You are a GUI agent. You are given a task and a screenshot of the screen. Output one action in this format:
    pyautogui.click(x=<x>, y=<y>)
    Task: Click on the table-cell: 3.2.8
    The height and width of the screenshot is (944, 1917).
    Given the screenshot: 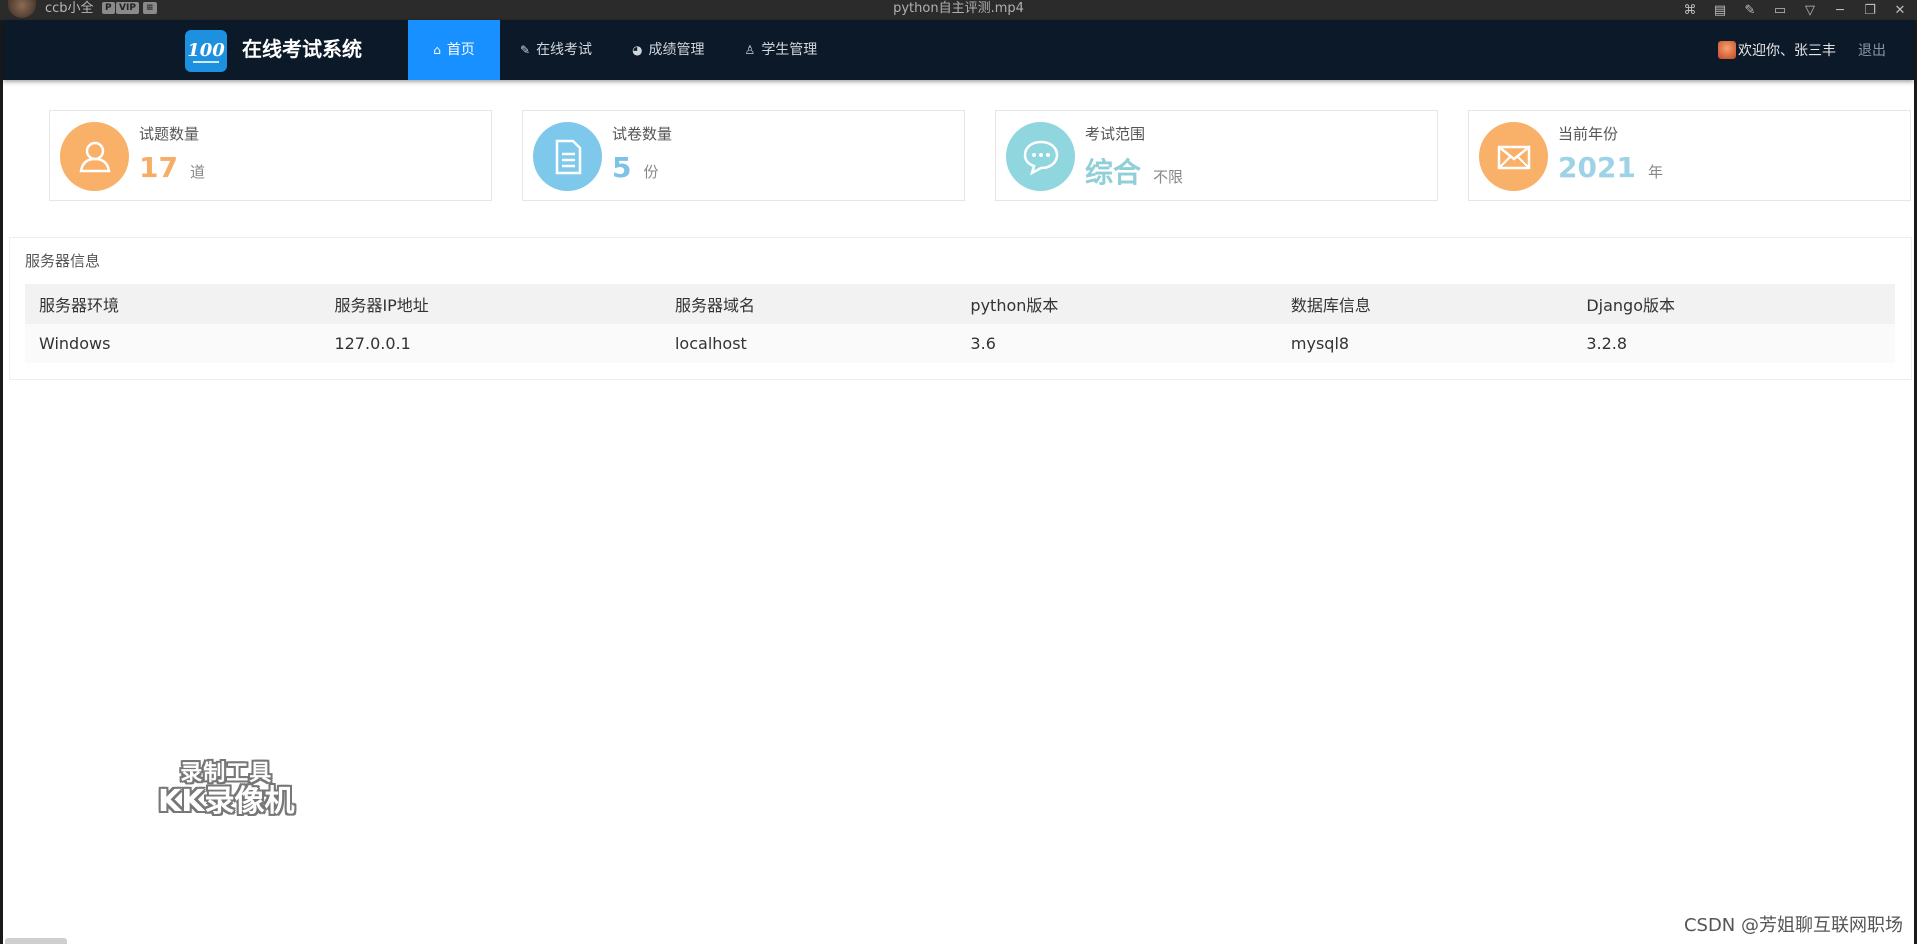 What is the action you would take?
    pyautogui.click(x=1733, y=343)
    